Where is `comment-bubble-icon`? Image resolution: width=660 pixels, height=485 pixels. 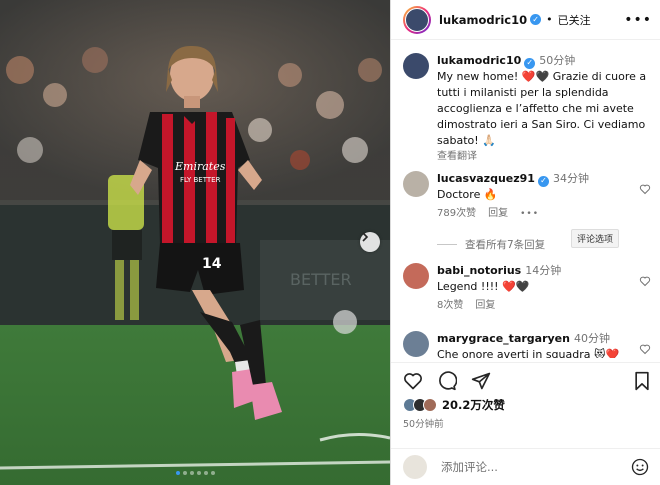 comment-bubble-icon is located at coordinates (447, 381).